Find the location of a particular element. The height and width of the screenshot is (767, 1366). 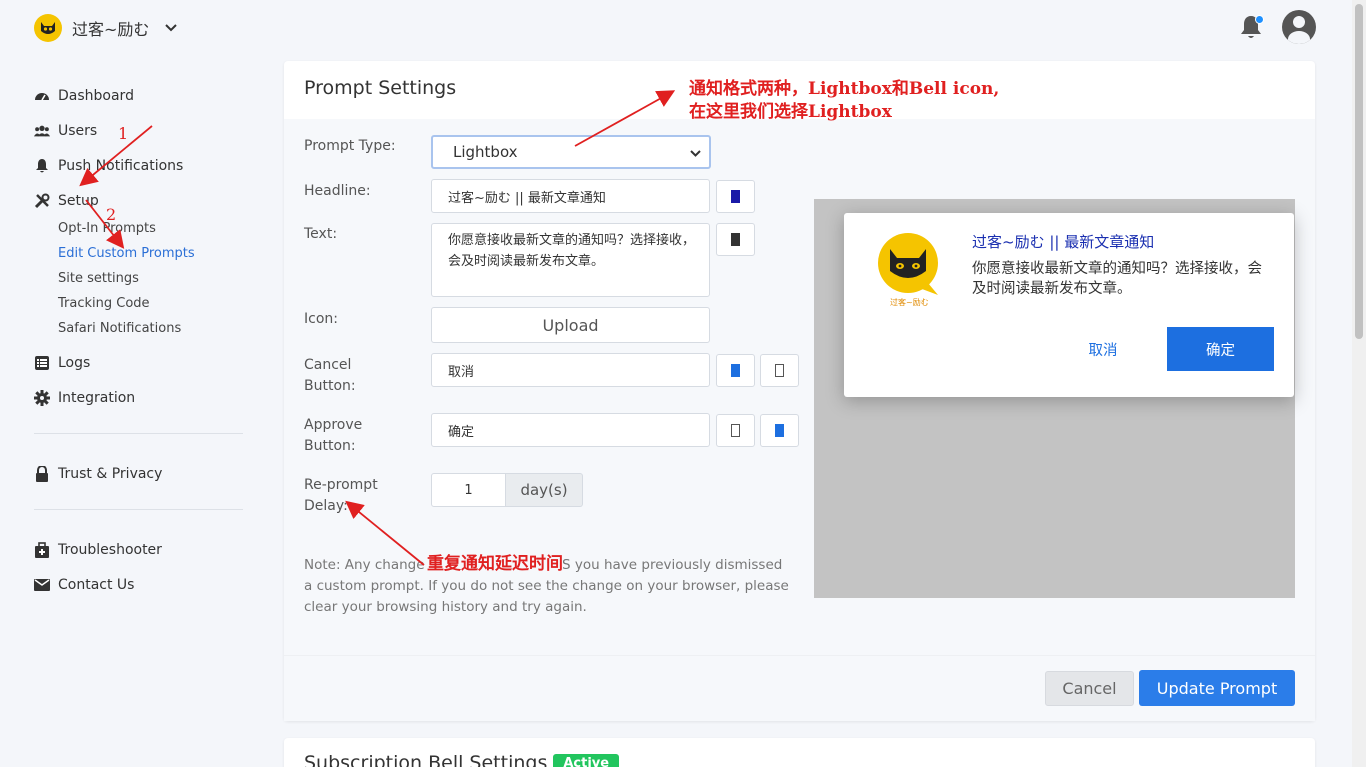

sidebar-item-logs: Logs is located at coordinates (139, 362).